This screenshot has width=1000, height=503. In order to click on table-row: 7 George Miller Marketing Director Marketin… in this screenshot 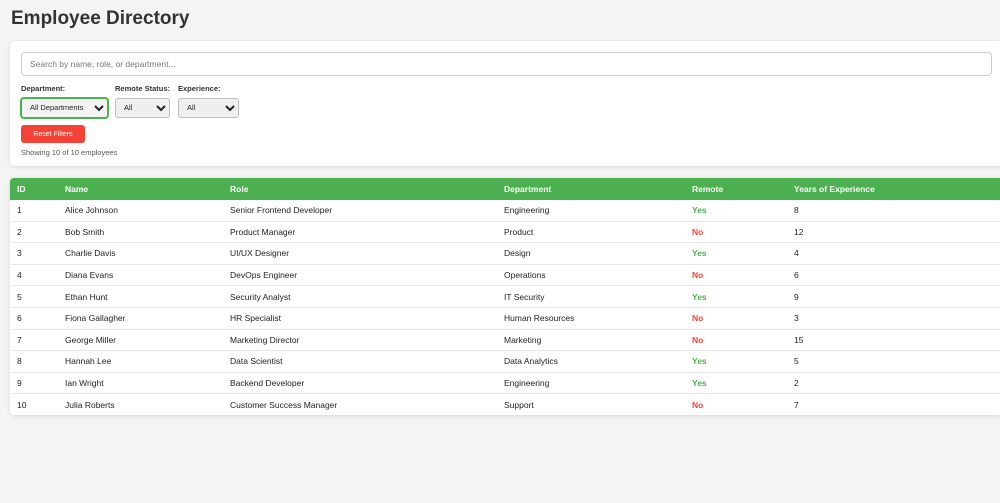, I will do `click(505, 340)`.